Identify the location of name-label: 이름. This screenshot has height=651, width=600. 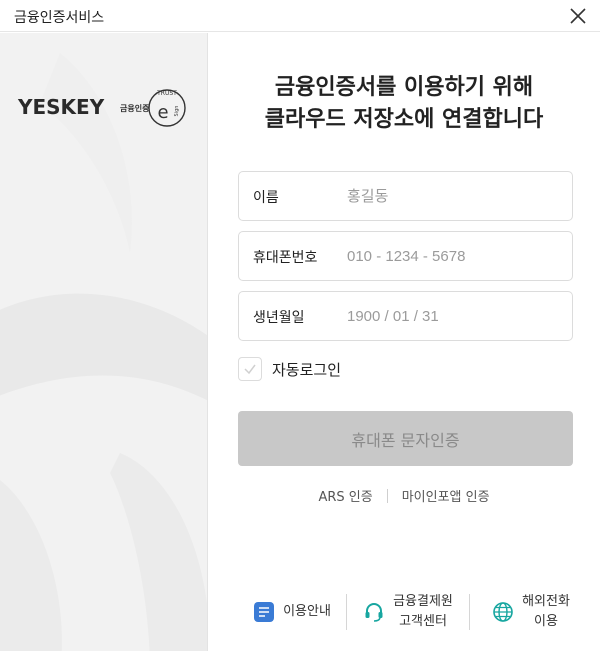
(266, 198).